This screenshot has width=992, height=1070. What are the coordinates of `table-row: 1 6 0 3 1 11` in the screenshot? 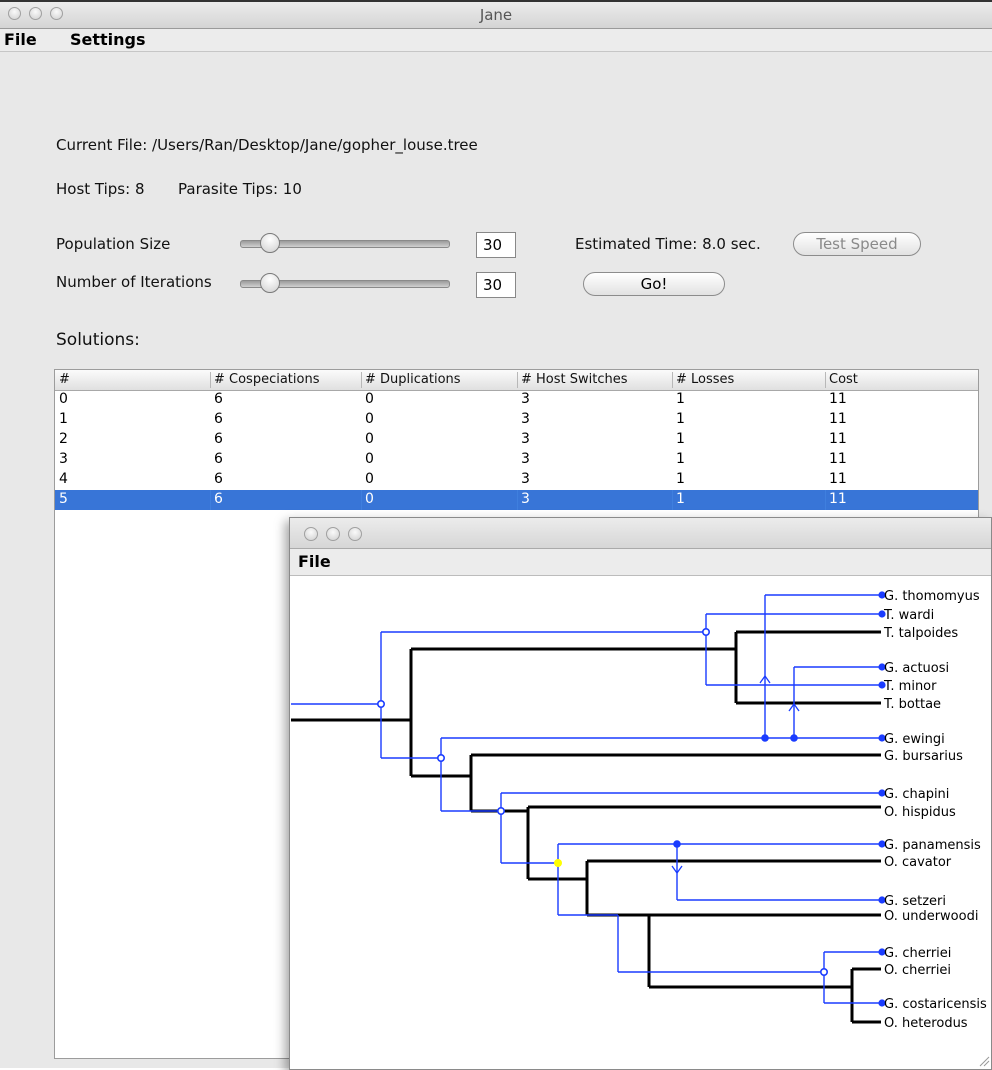 It's located at (516, 420).